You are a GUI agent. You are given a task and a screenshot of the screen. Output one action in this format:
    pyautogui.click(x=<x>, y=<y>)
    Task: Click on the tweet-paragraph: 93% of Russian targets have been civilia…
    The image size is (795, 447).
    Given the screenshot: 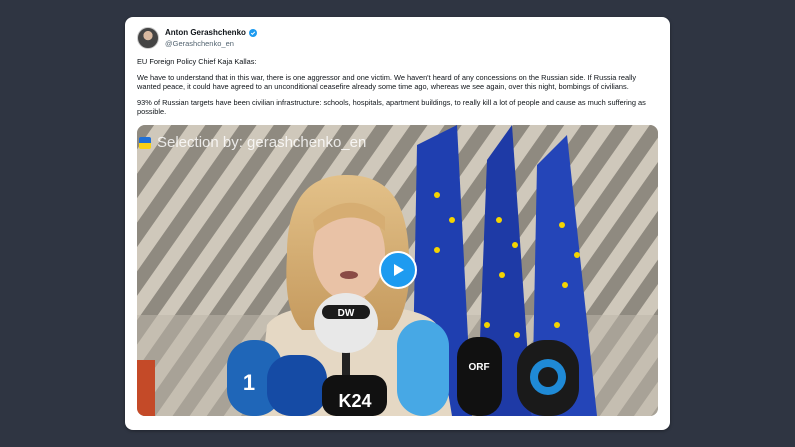 What is the action you would take?
    pyautogui.click(x=391, y=107)
    